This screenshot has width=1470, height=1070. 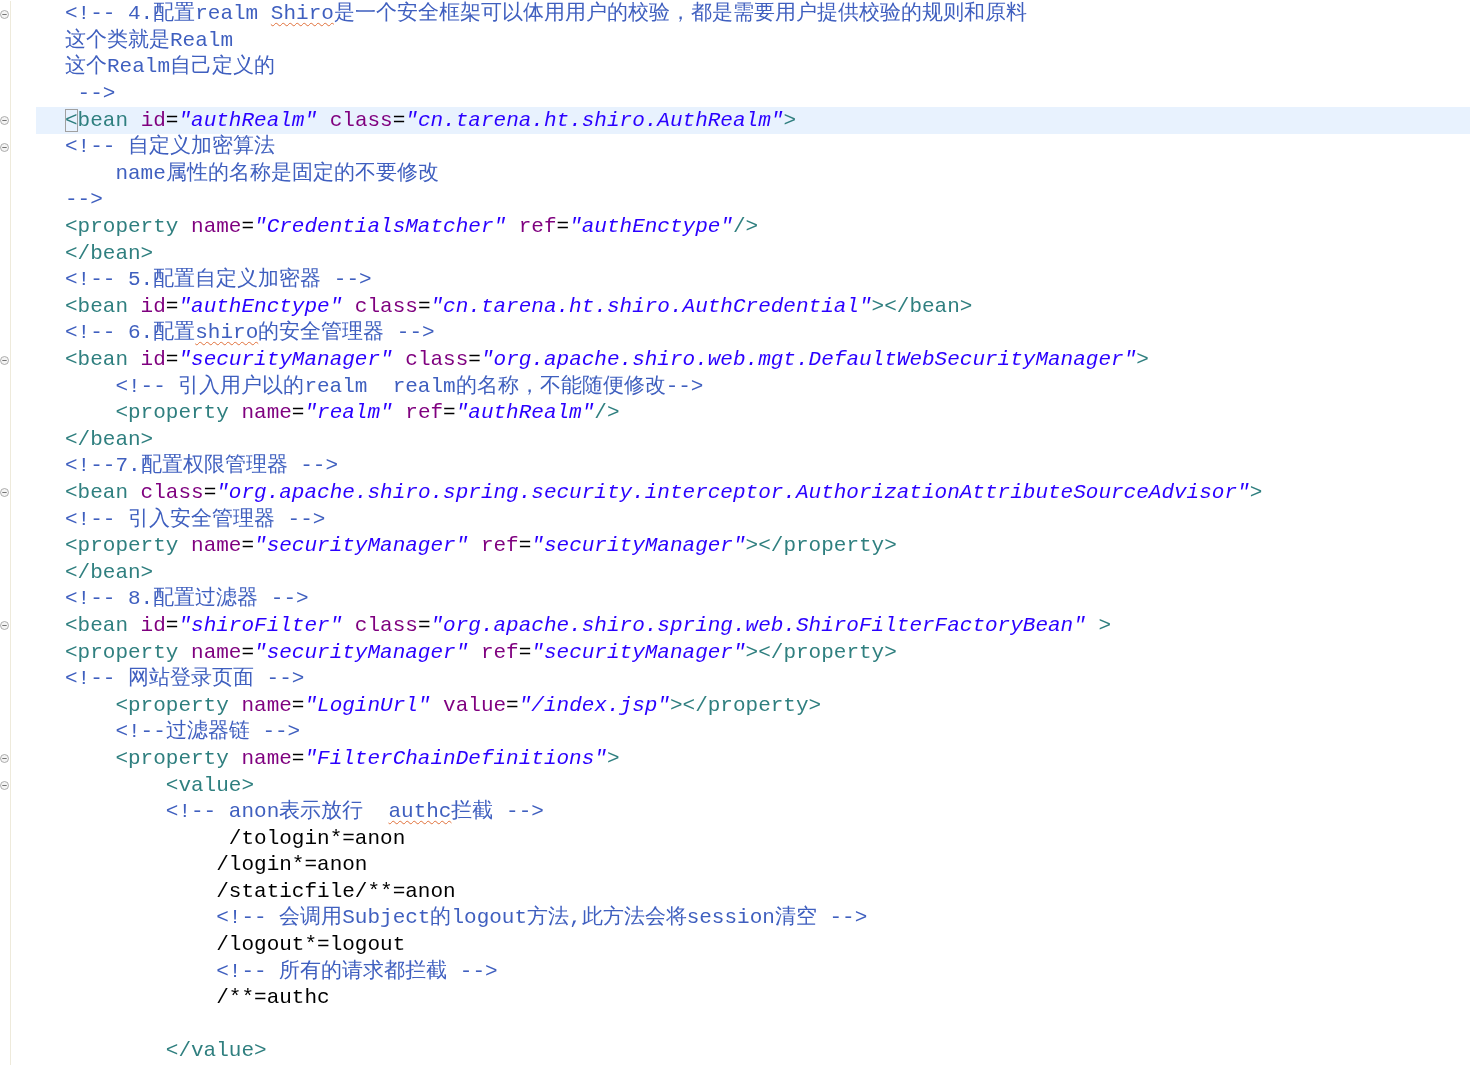 I want to click on code-line: /**=authc, so click(x=272, y=998).